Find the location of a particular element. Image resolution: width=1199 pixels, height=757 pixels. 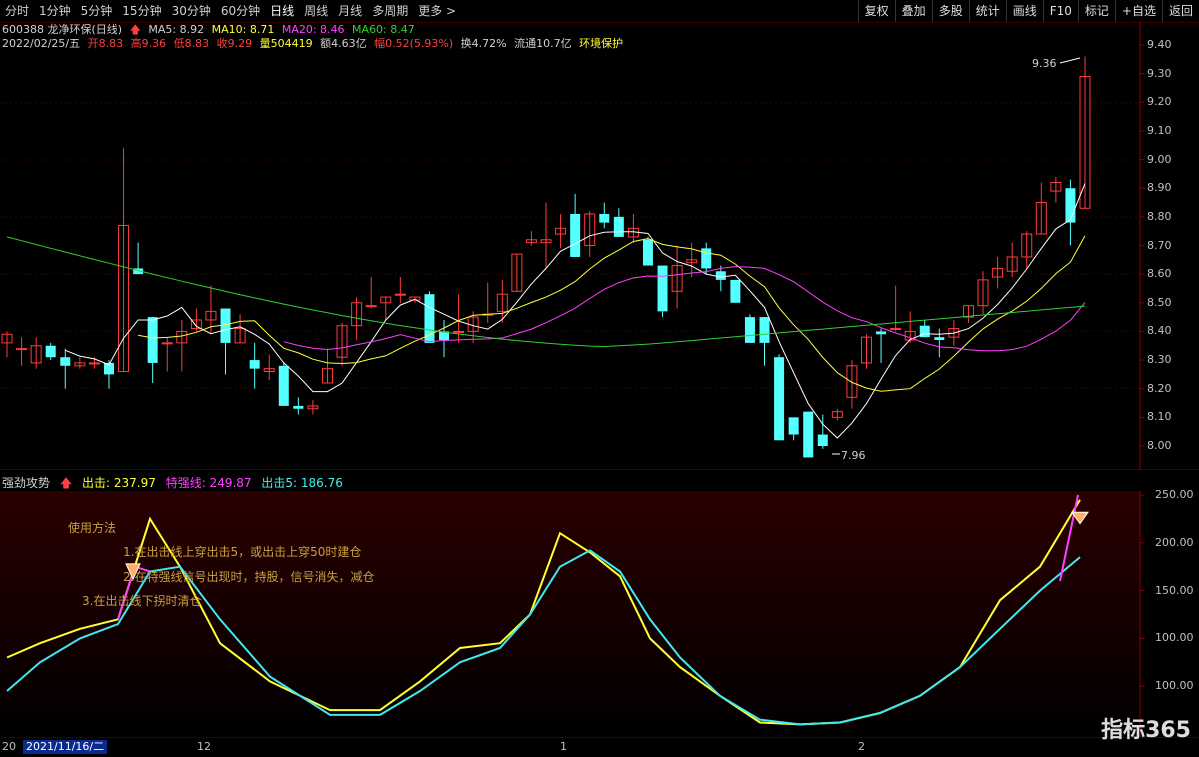

date-axis: 20 2021/11/16/二 12 1 2 is located at coordinates (599, 747).